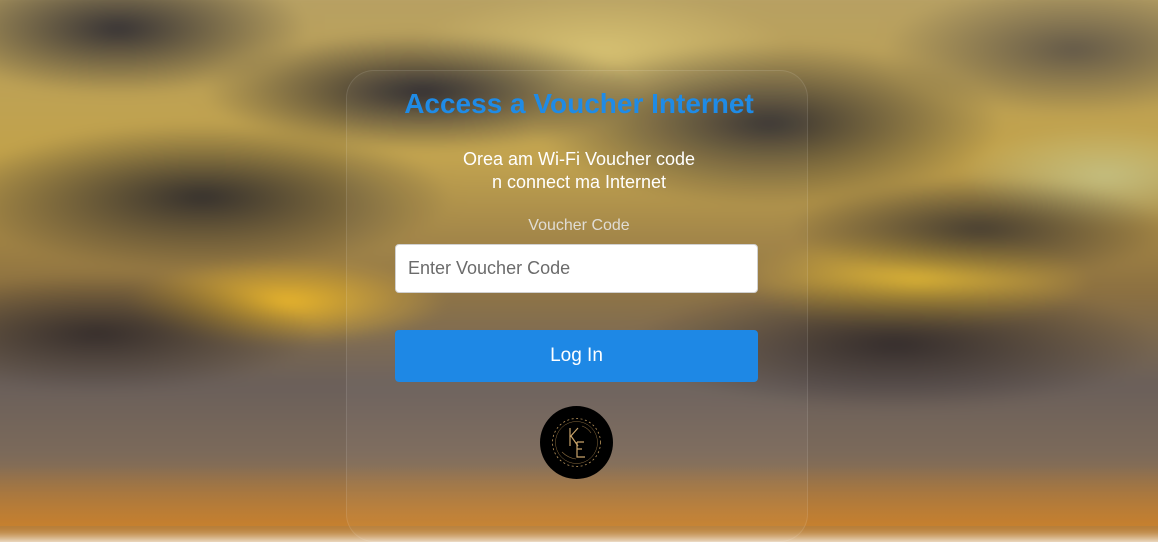 This screenshot has width=1158, height=542. What do you see at coordinates (579, 104) in the screenshot?
I see `page-title: Access a Voucher Internet` at bounding box center [579, 104].